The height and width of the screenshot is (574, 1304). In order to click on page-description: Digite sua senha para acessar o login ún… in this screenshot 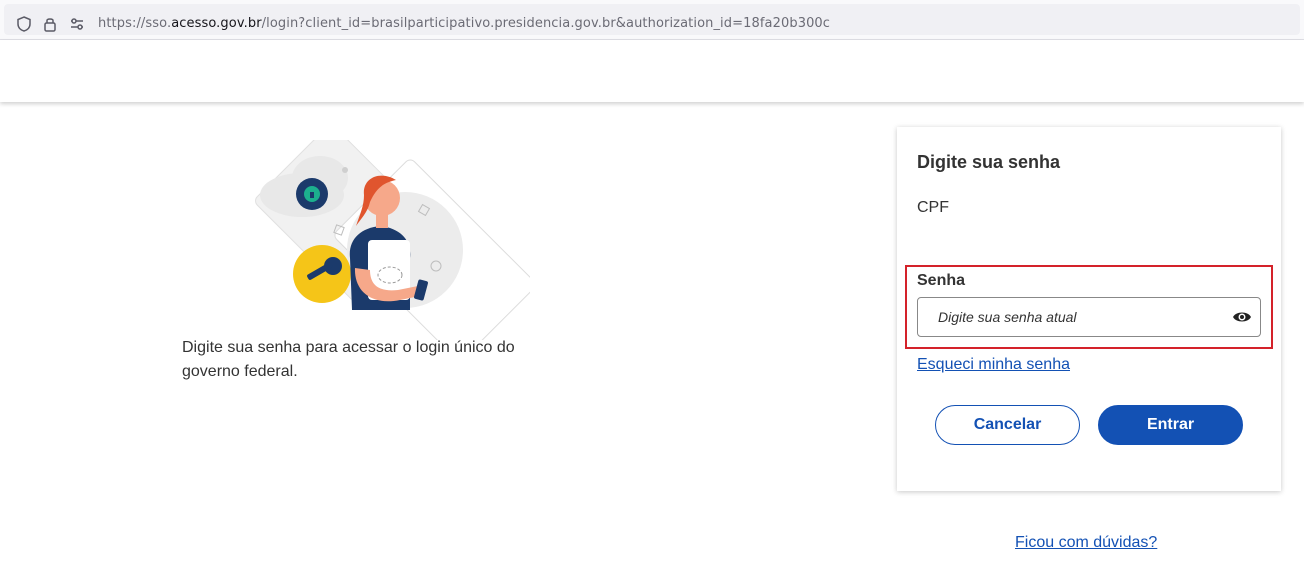, I will do `click(348, 359)`.